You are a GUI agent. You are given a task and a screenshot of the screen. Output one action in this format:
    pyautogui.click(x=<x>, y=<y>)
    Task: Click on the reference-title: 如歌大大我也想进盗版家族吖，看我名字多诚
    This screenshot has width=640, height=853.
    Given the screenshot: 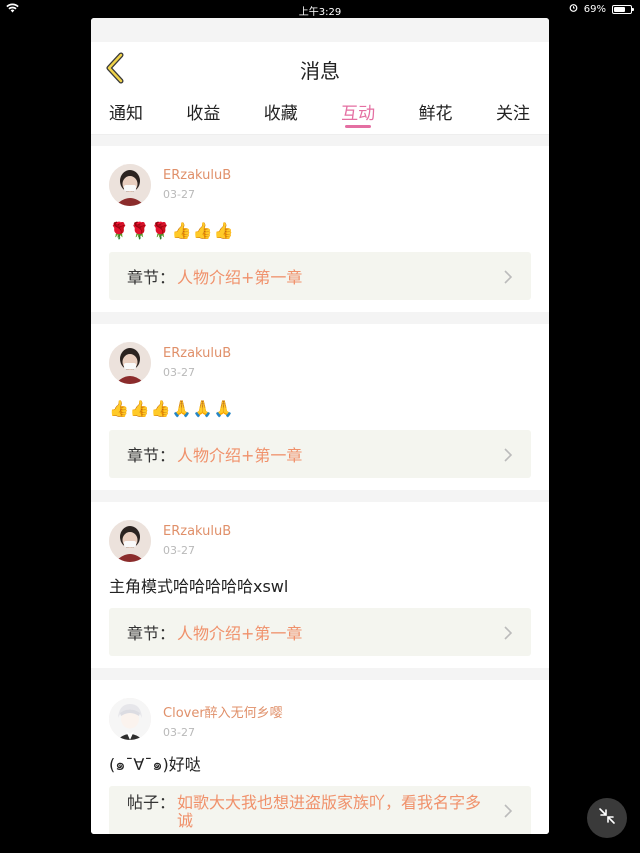 What is the action you would take?
    pyautogui.click(x=329, y=811)
    